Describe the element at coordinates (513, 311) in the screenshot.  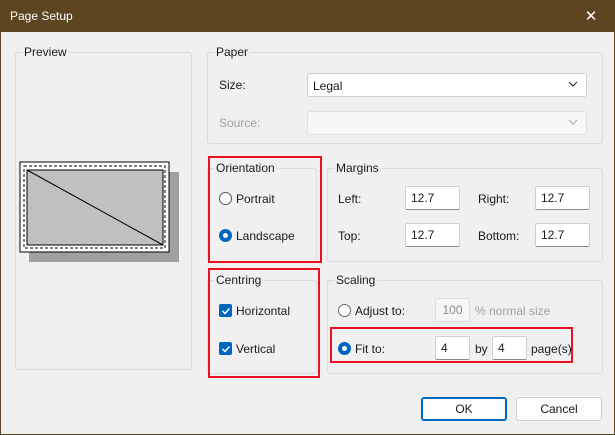
I see `normal-size-label: % normal size` at that location.